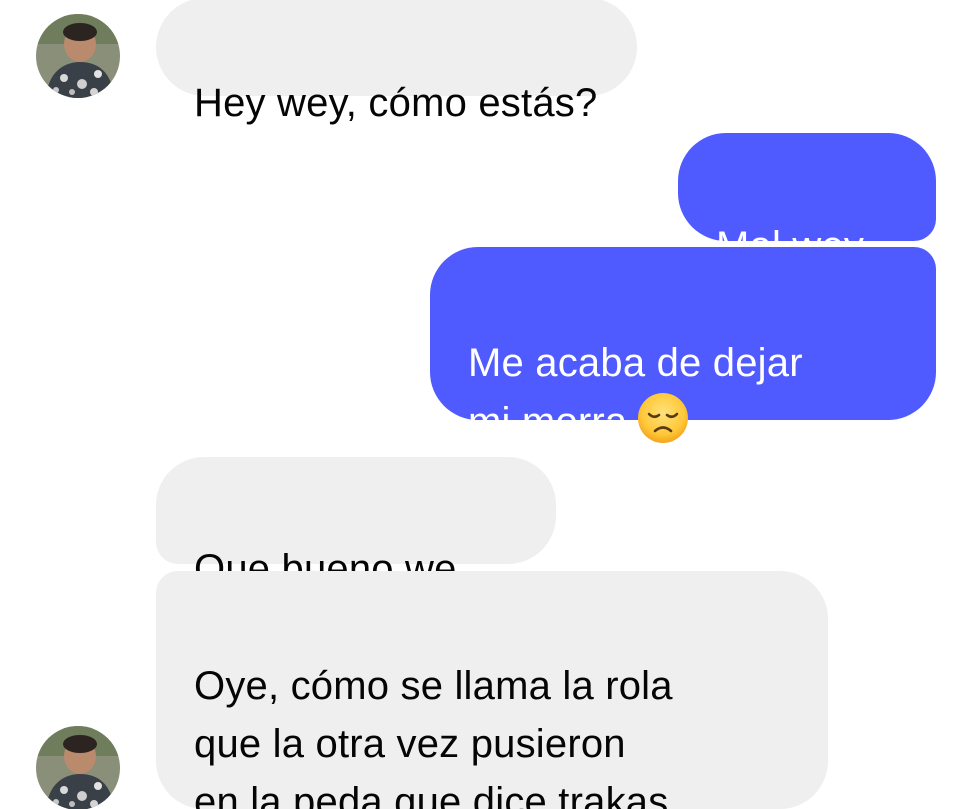 This screenshot has width=960, height=809. I want to click on message-bubble-incoming: Hey wey, cómo estás?, so click(397, 62).